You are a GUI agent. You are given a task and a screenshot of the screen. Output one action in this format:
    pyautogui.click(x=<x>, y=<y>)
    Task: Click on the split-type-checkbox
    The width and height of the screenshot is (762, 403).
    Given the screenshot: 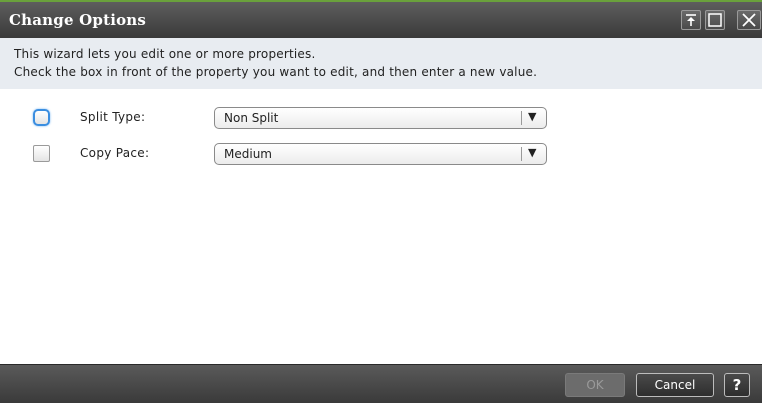 What is the action you would take?
    pyautogui.click(x=41, y=117)
    